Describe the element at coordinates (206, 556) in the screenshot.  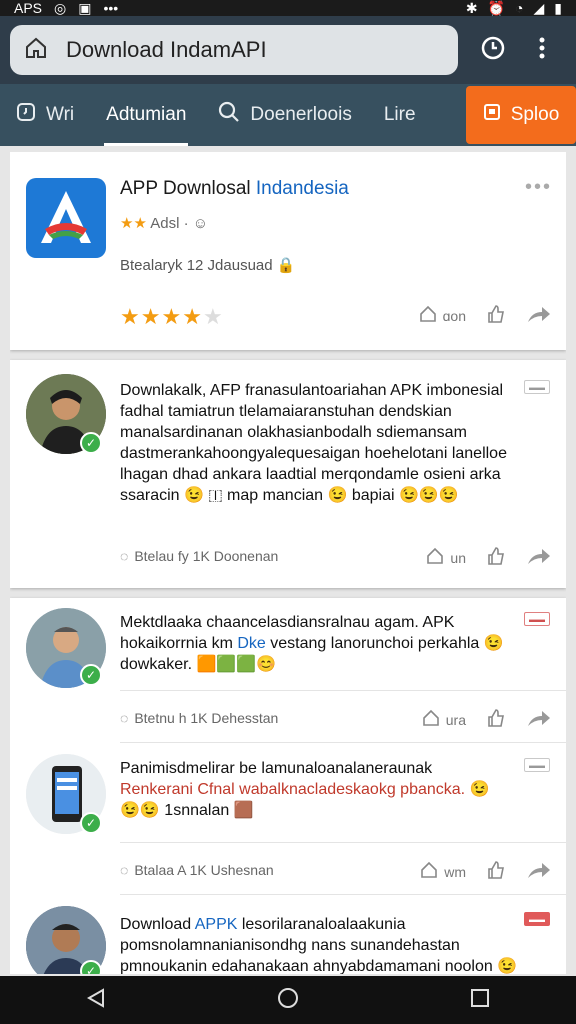
I see `post-footer-text: Btelau fy 1K Doonenan` at that location.